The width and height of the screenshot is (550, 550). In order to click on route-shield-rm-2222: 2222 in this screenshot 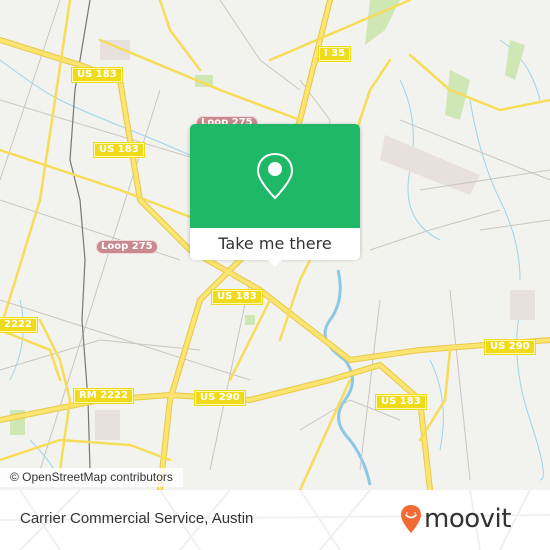, I will do `click(19, 325)`.